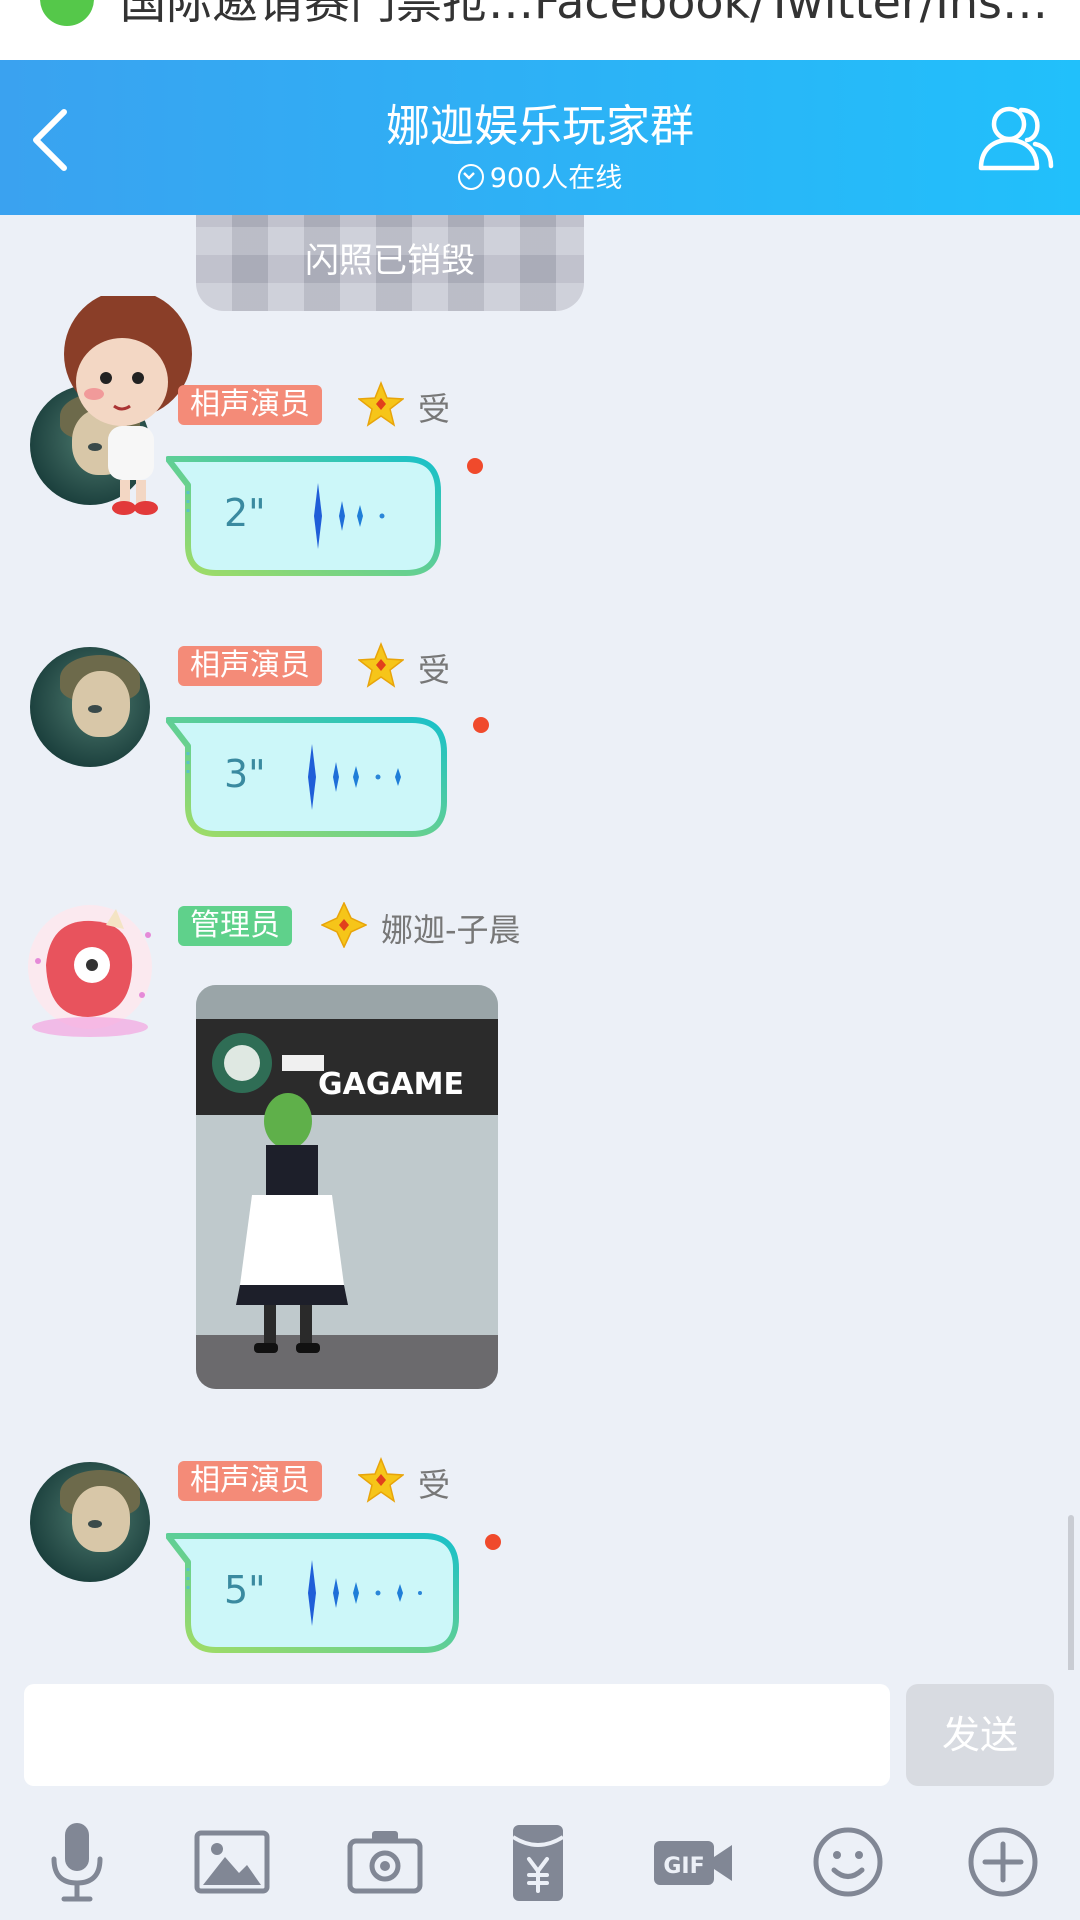 Image resolution: width=1080 pixels, height=1920 pixels. I want to click on emoji-button, so click(848, 1862).